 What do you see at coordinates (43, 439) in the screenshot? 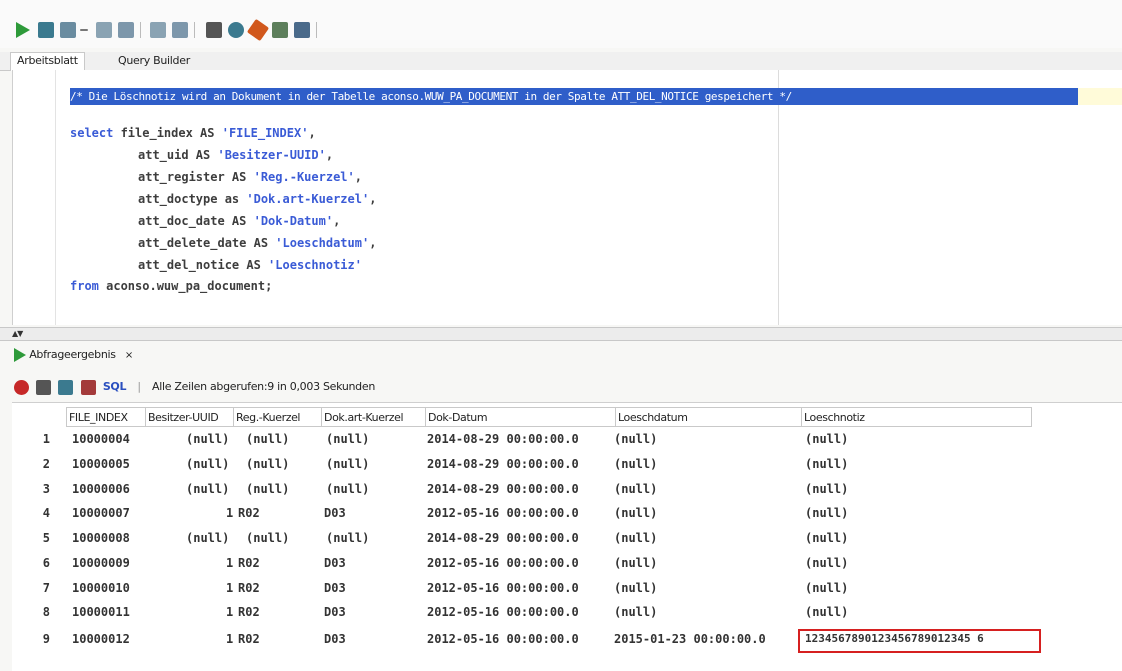
I see `row-number: 1` at bounding box center [43, 439].